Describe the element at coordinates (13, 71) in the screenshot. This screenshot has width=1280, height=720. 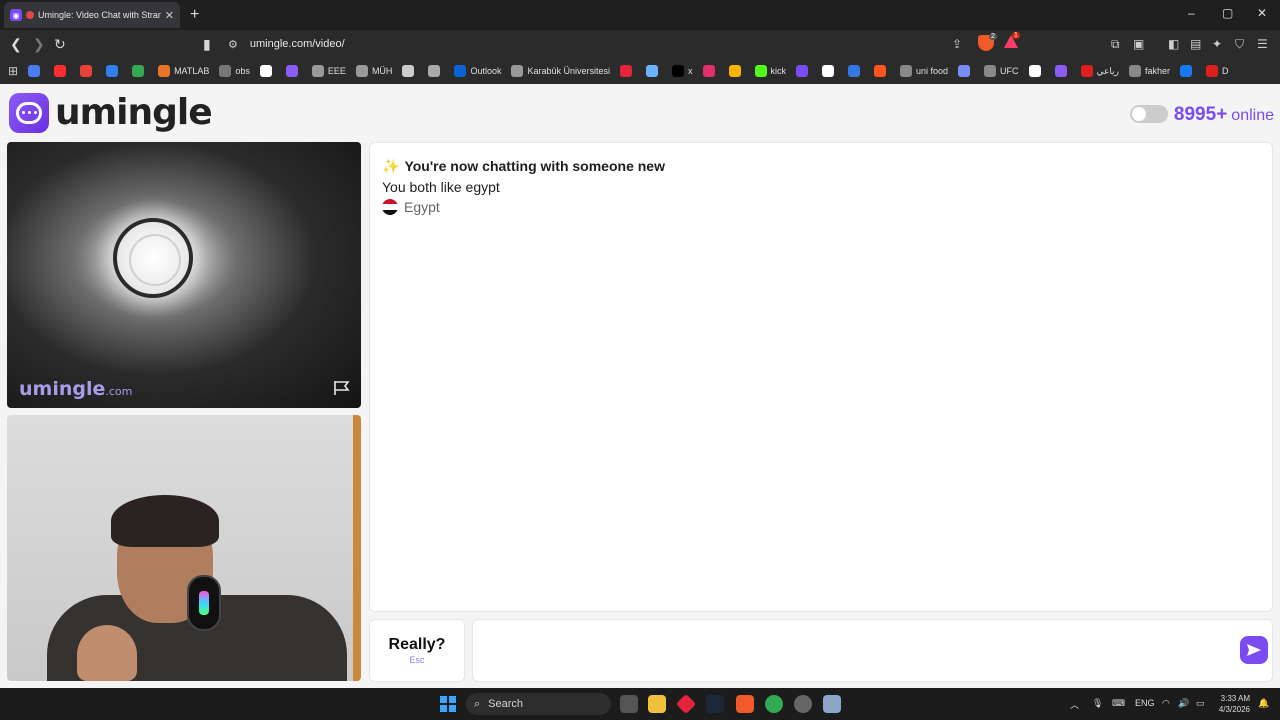
I see `apps-grid-icon: ⊞` at that location.